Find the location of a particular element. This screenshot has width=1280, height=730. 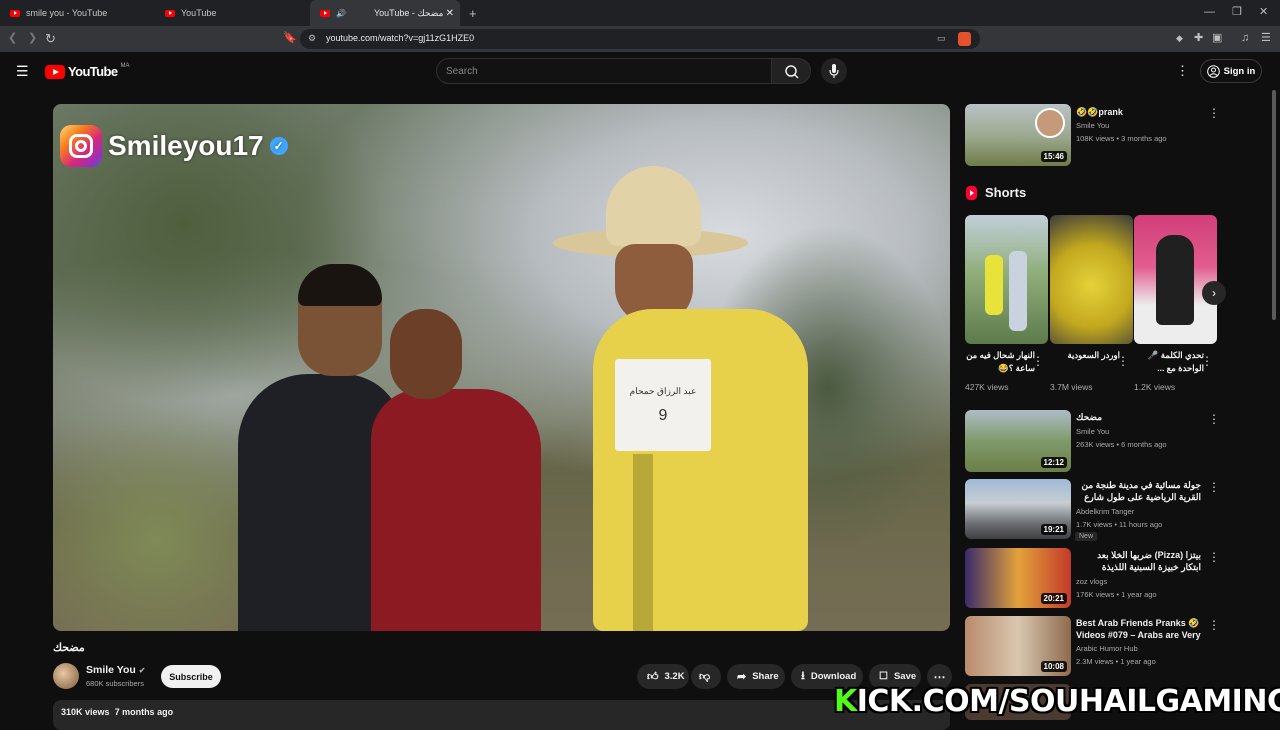

download-icon: ⭳ is located at coordinates (803, 676).